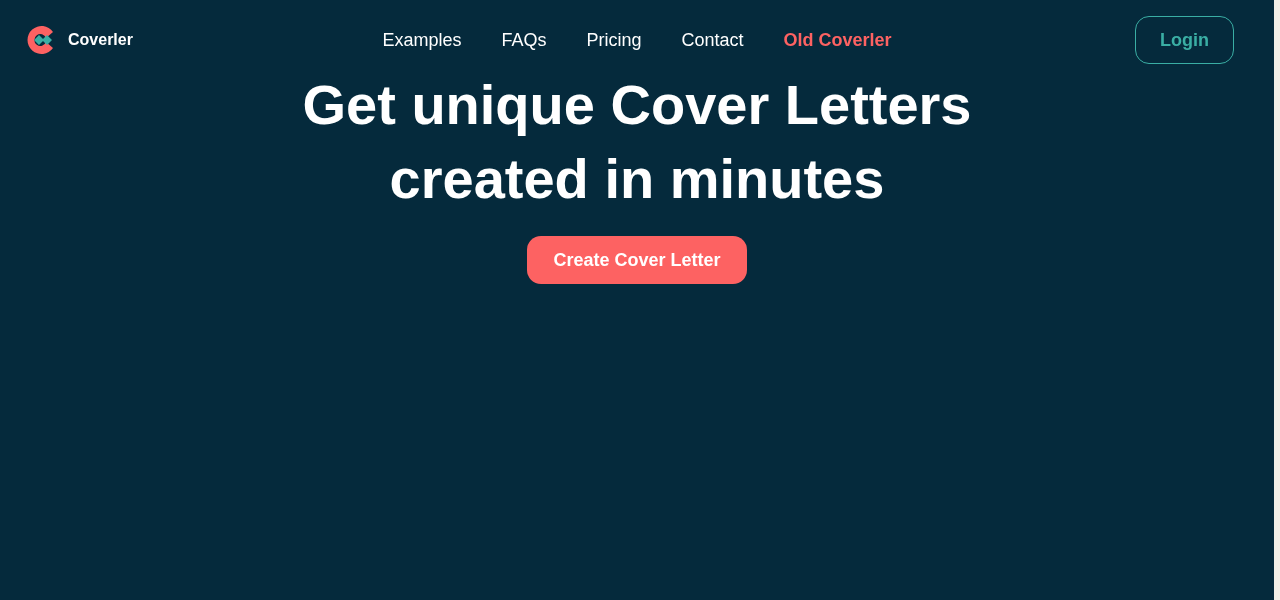  I want to click on hero-title: Get unique Cover Letters created in minutes, so click(637, 142).